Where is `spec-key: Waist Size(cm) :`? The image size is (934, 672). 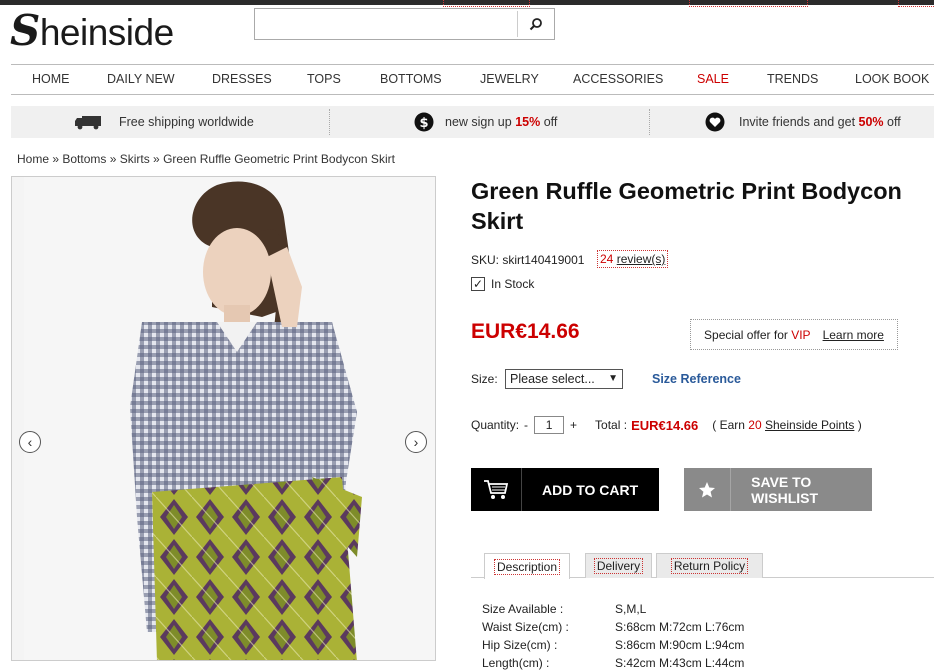
spec-key: Waist Size(cm) : is located at coordinates (525, 627).